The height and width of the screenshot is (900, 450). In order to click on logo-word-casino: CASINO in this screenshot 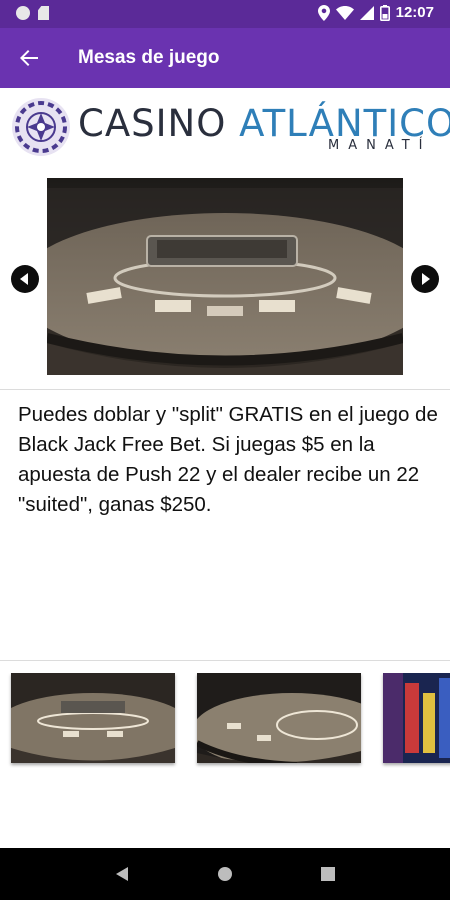, I will do `click(152, 123)`.